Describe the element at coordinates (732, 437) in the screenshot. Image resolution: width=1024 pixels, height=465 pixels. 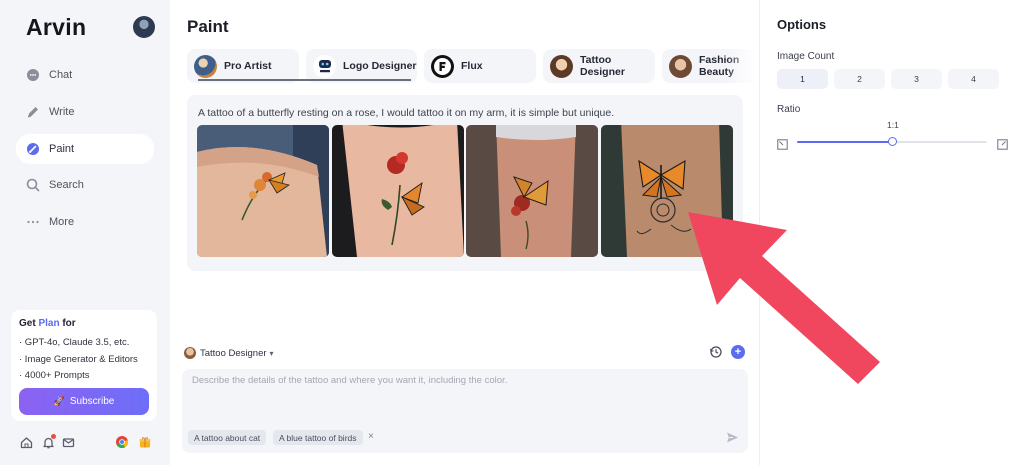
I see `send-icon` at that location.